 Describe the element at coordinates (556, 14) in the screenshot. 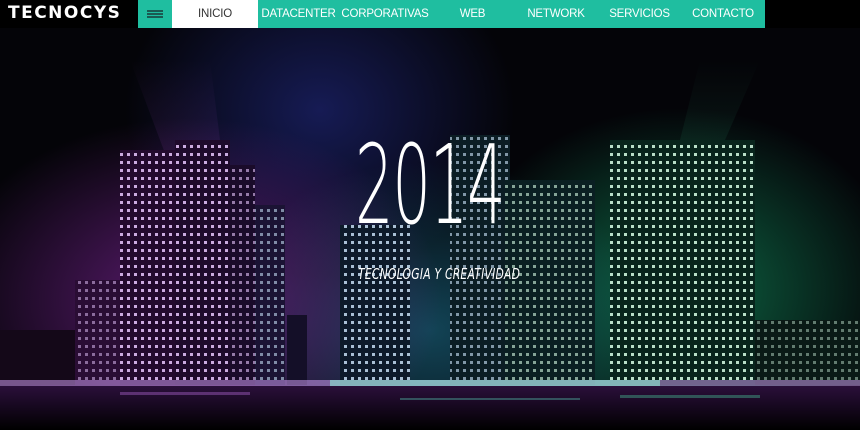

I see `nav-item-network: NETWORK` at that location.